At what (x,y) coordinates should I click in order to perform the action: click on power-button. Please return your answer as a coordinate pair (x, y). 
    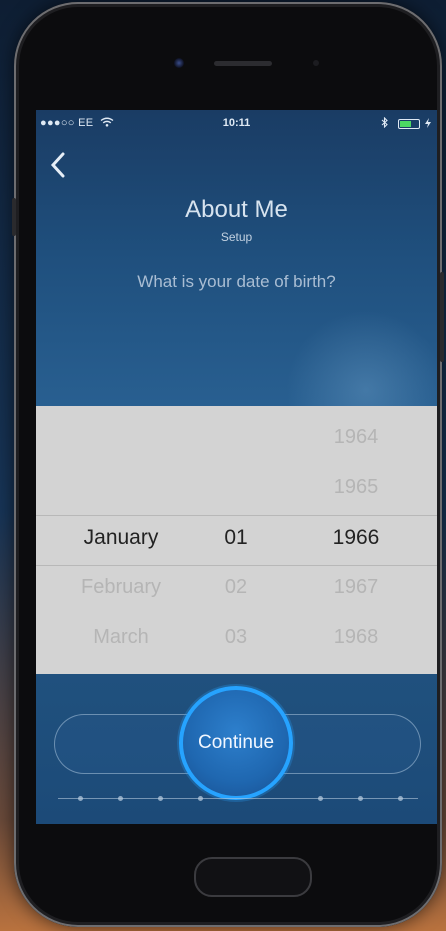
    Looking at the image, I should click on (442, 317).